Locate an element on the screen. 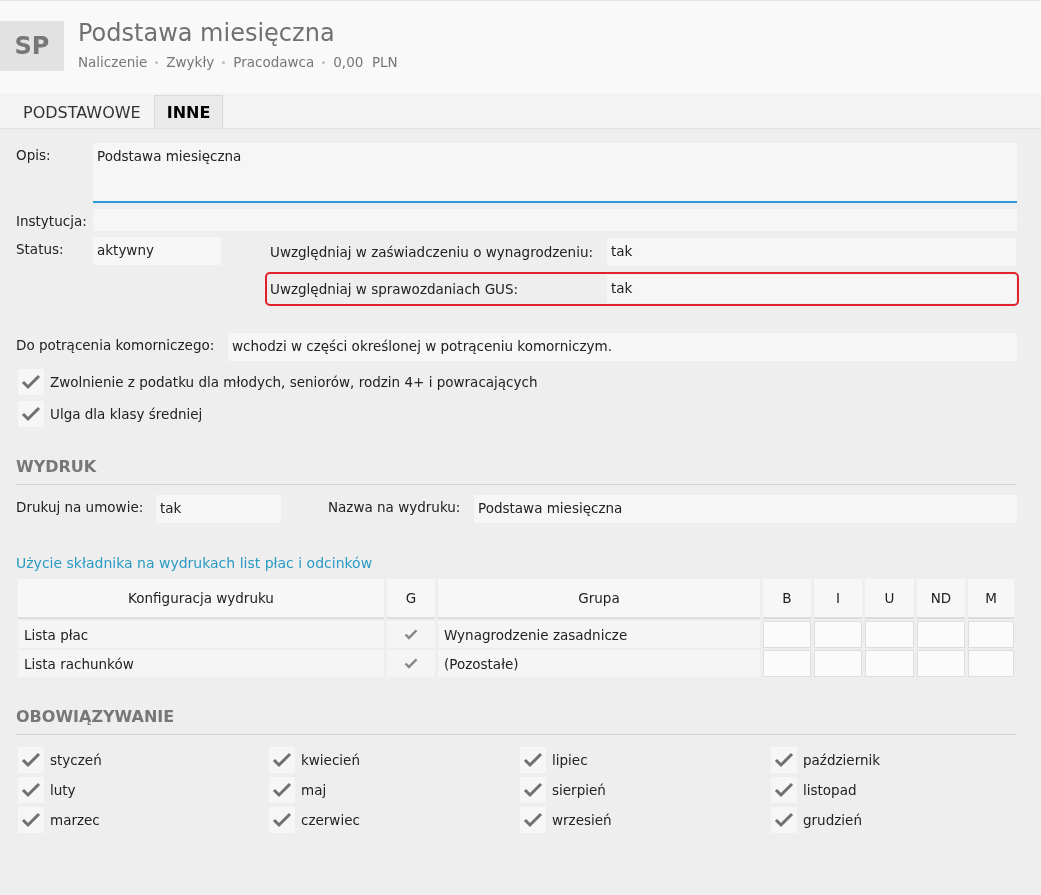 This screenshot has width=1041, height=895. field-label: Nazwa na wydruku: is located at coordinates (395, 506).